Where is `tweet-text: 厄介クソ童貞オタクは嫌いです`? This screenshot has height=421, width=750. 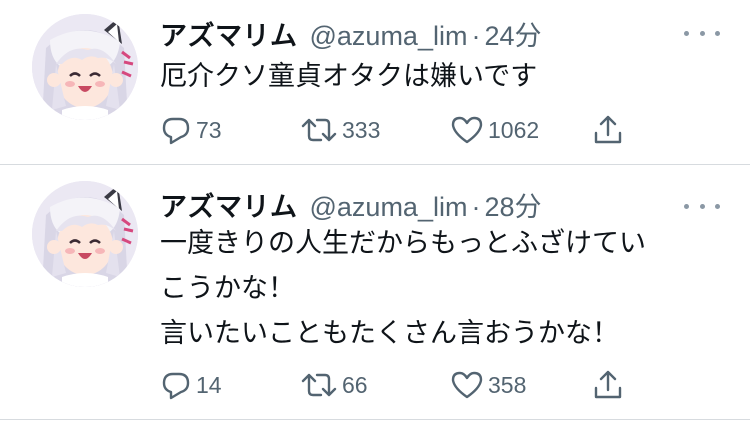 tweet-text: 厄介クソ童貞オタクは嫌いです is located at coordinates (440, 76).